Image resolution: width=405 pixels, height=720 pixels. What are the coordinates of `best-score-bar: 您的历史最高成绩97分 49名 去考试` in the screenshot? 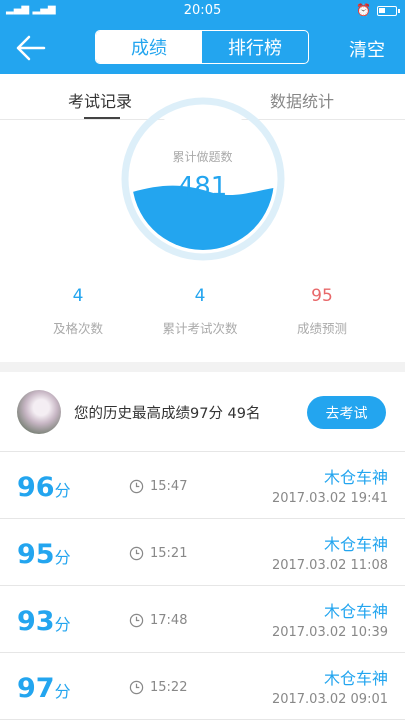 It's located at (202, 412).